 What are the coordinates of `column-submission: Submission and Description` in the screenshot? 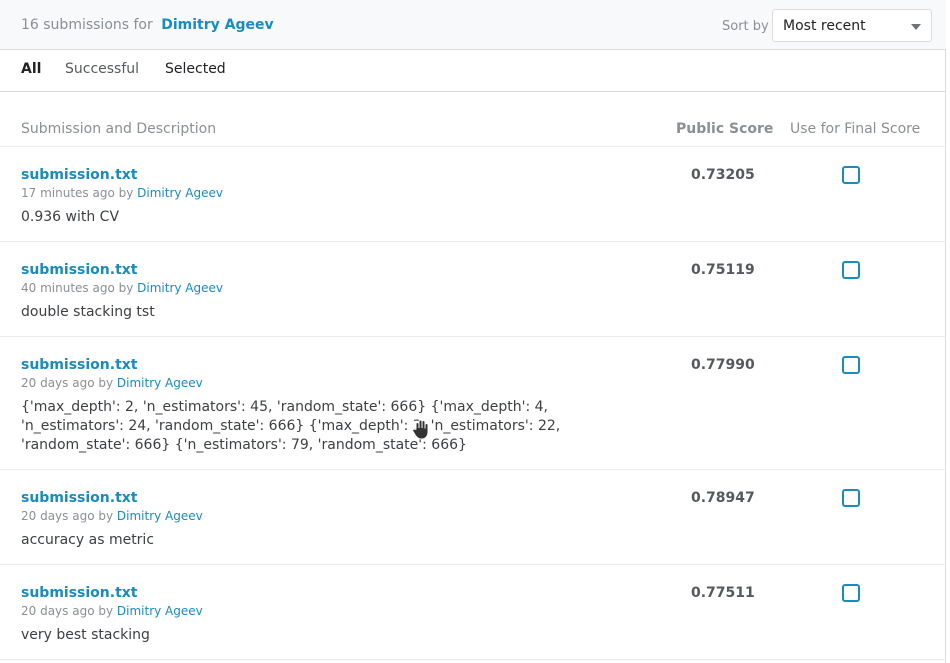 It's located at (119, 129).